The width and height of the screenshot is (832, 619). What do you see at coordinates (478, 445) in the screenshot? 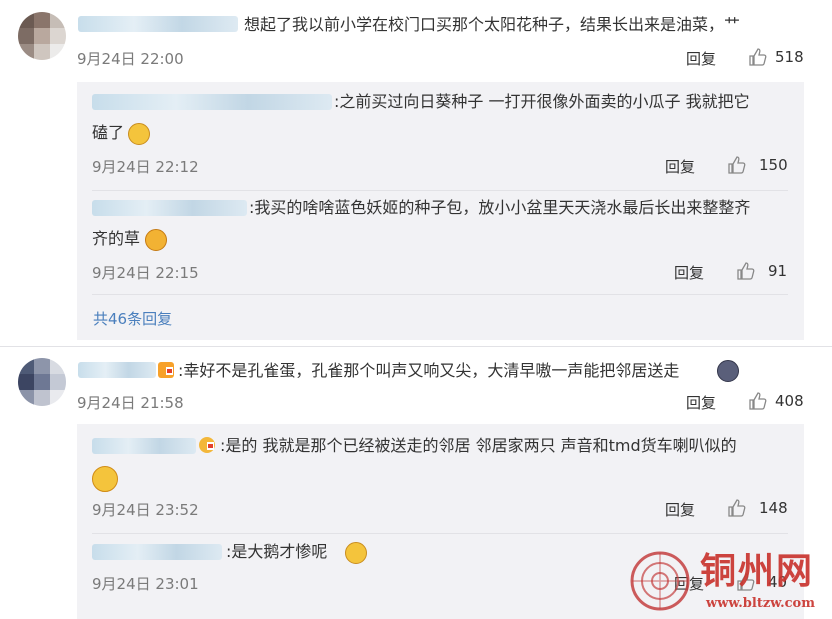
I see `reply-text: :是的 我就是那个已经被送走的邻居 邻居家两只 声音和tmd货车喇叭似的` at bounding box center [478, 445].